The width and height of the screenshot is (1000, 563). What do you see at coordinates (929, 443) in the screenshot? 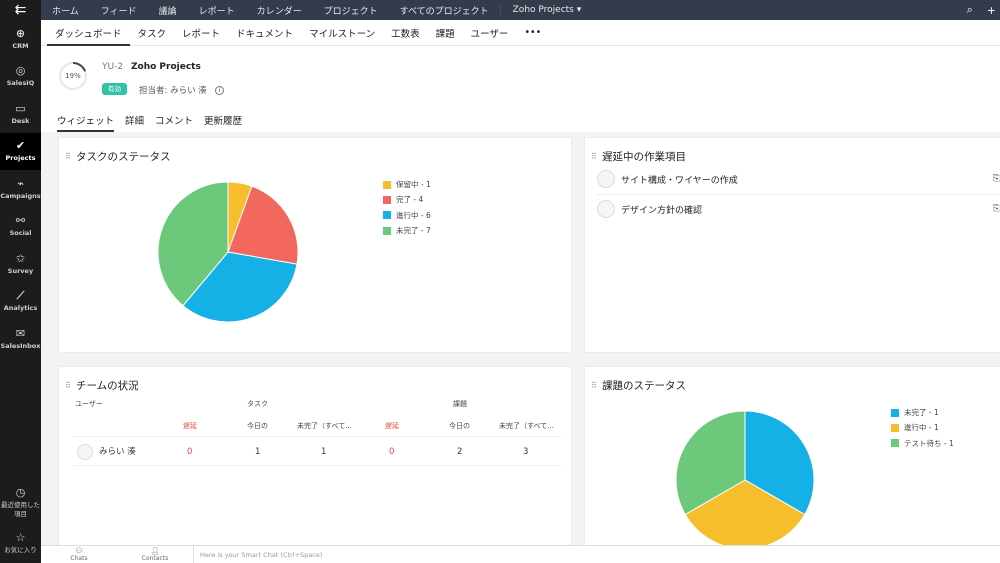
I see `legend-label: テスト待ち - 1` at bounding box center [929, 443].